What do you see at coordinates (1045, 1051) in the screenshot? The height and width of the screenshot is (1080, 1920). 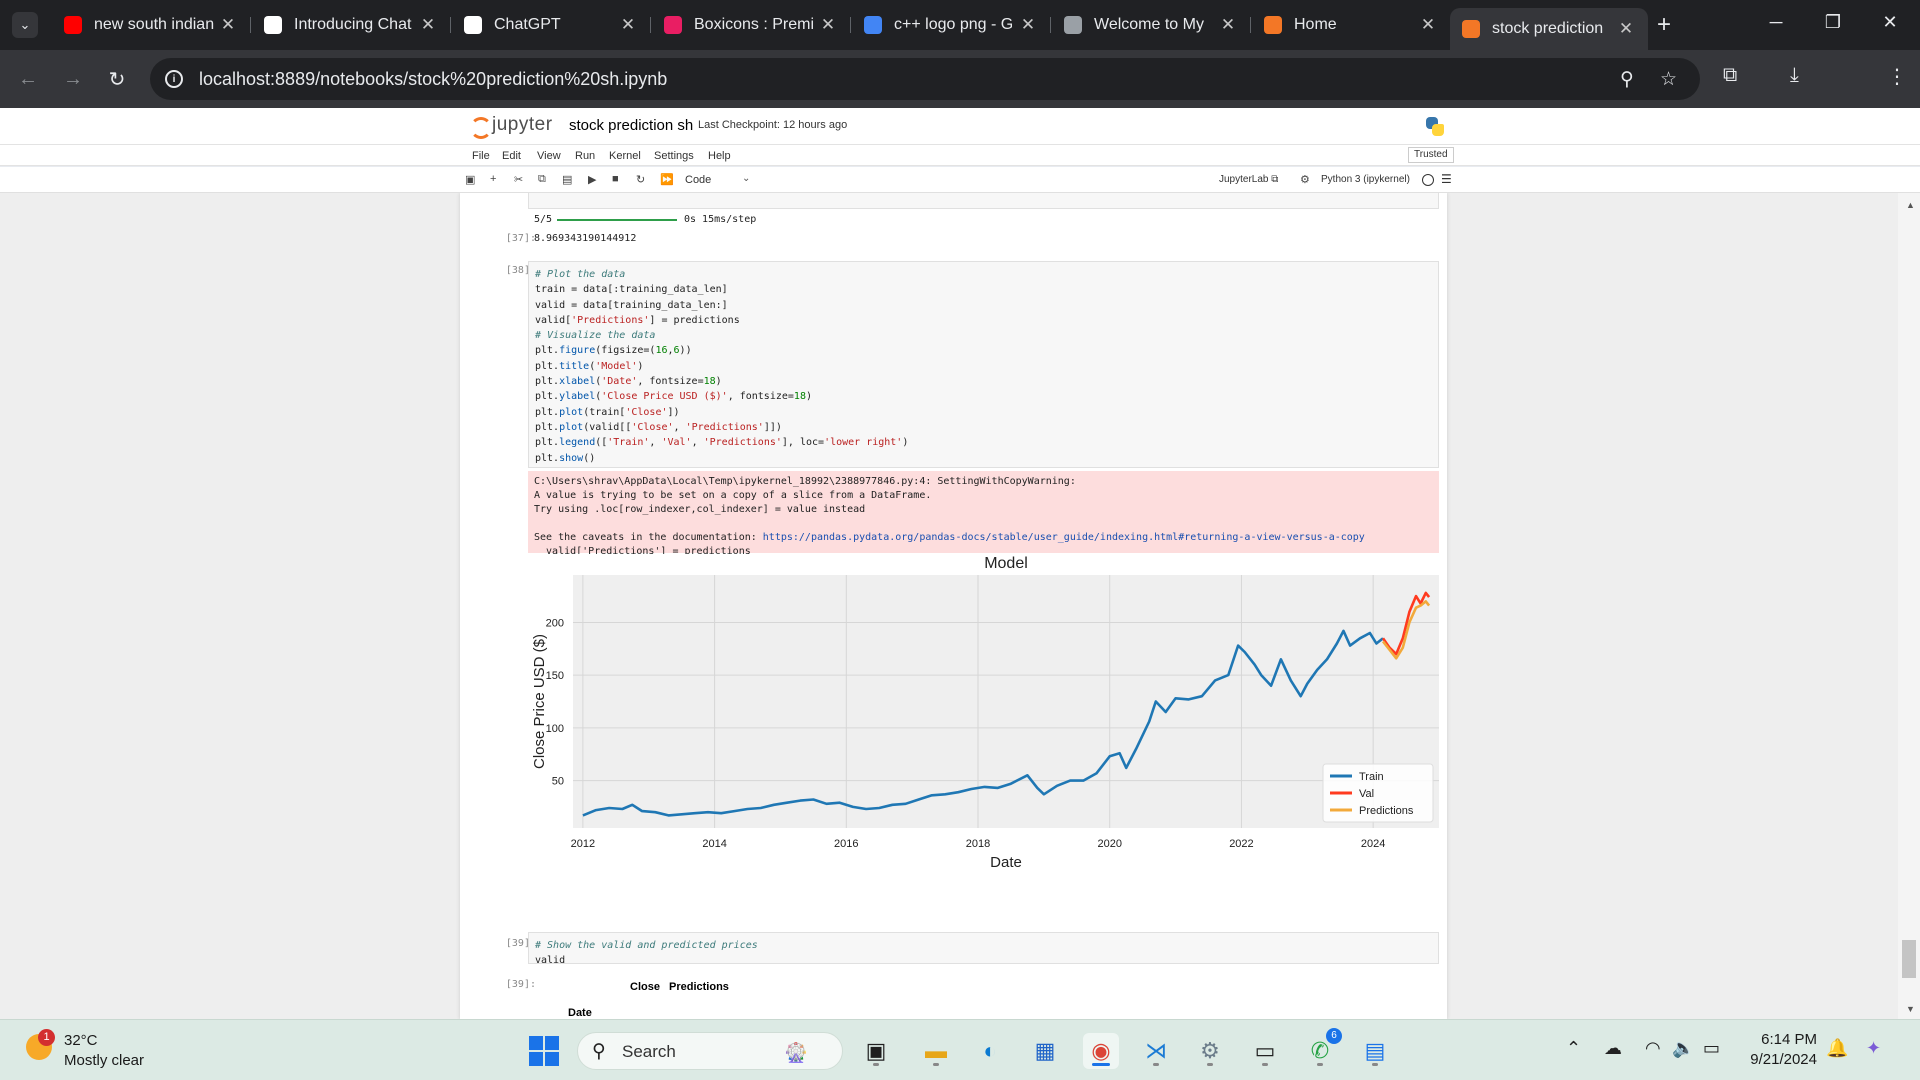 I see `microsoft-store-icon: ▦` at bounding box center [1045, 1051].